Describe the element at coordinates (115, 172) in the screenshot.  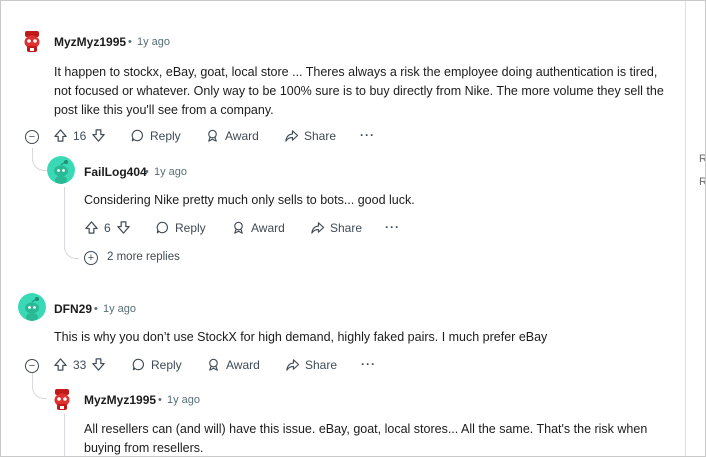
I see `comment-author: FailLog404` at that location.